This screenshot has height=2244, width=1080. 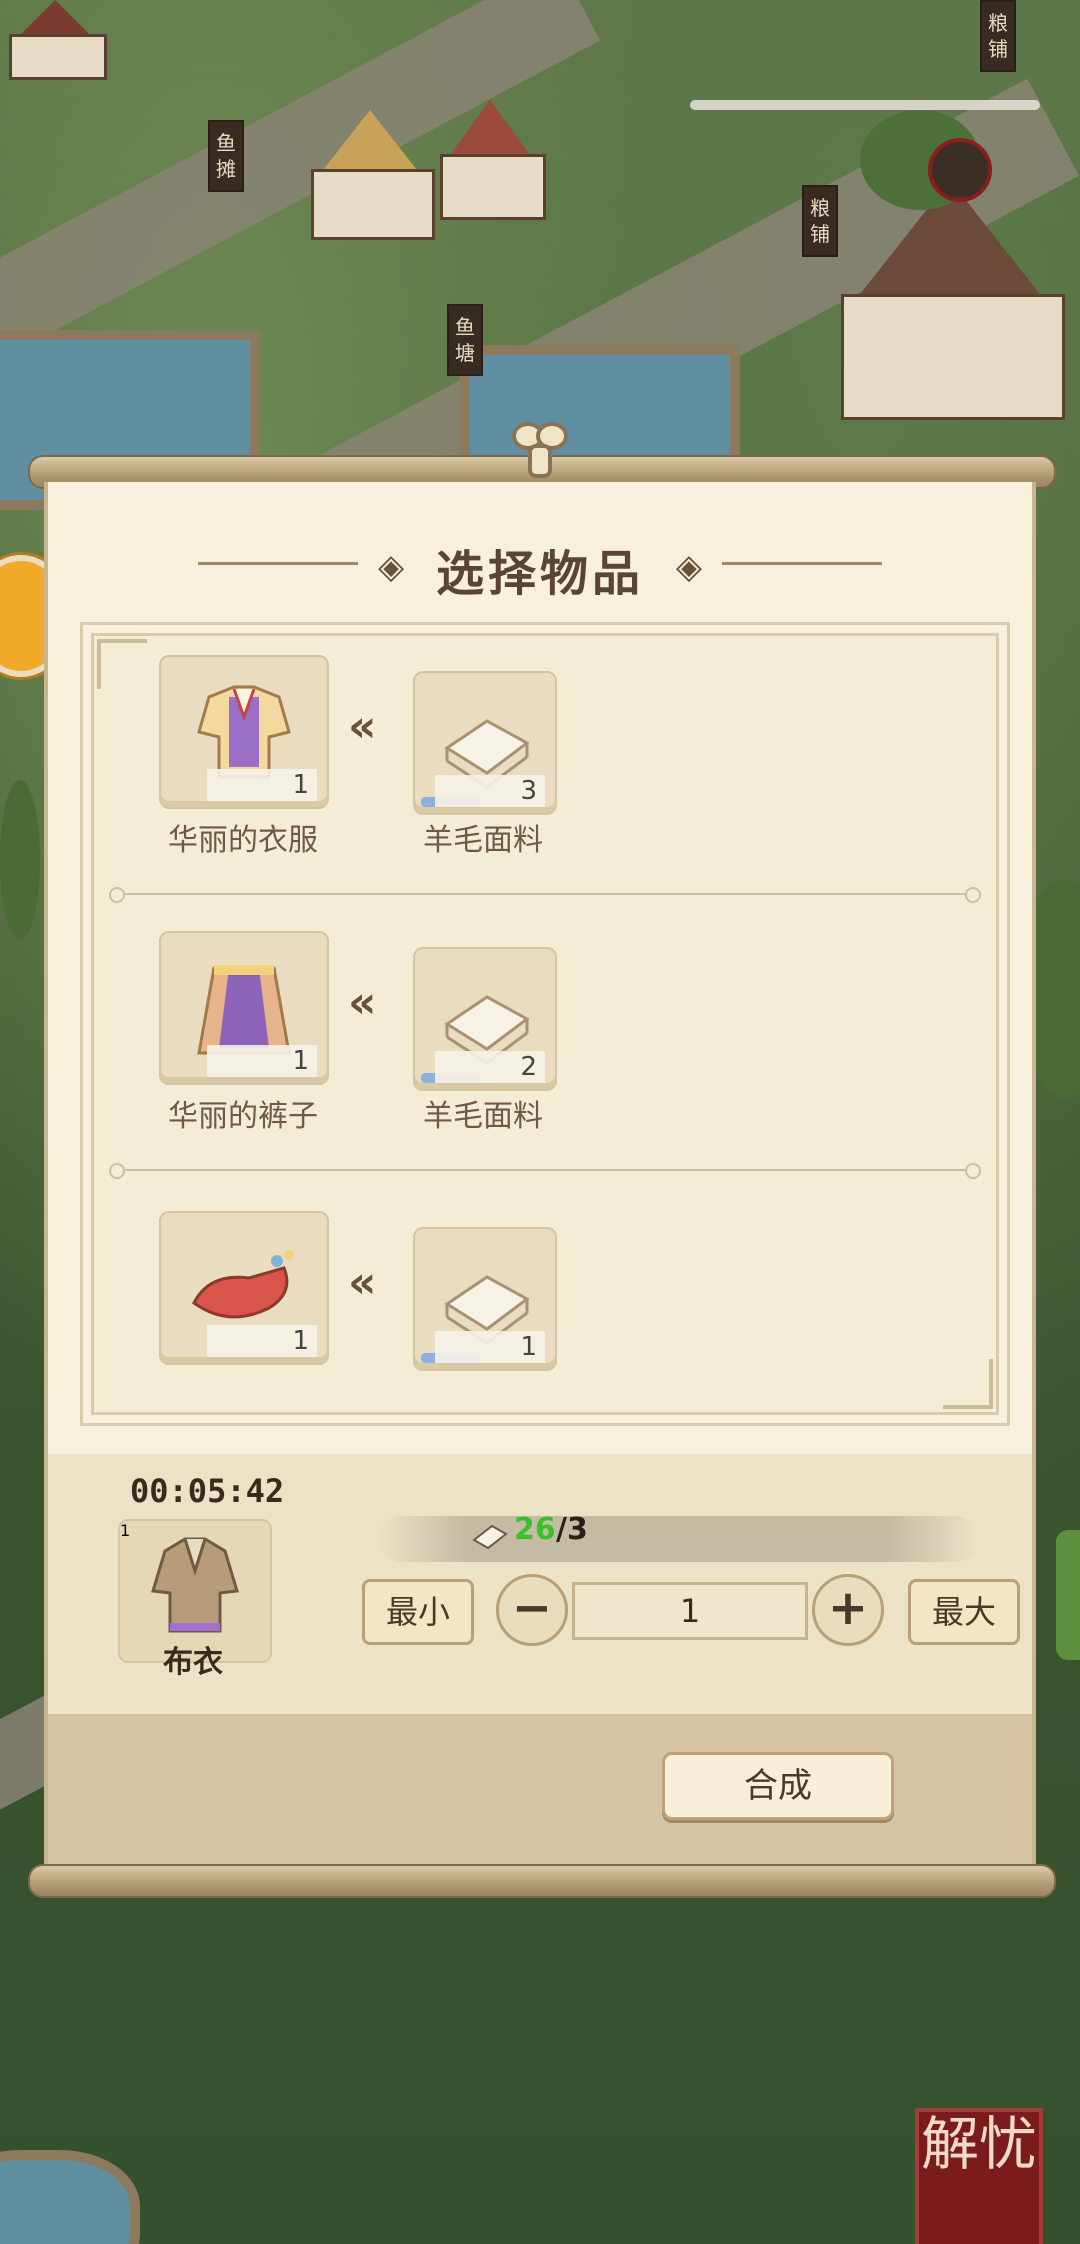 I want to click on selected-product-name: 布衣, so click(x=193, y=1662).